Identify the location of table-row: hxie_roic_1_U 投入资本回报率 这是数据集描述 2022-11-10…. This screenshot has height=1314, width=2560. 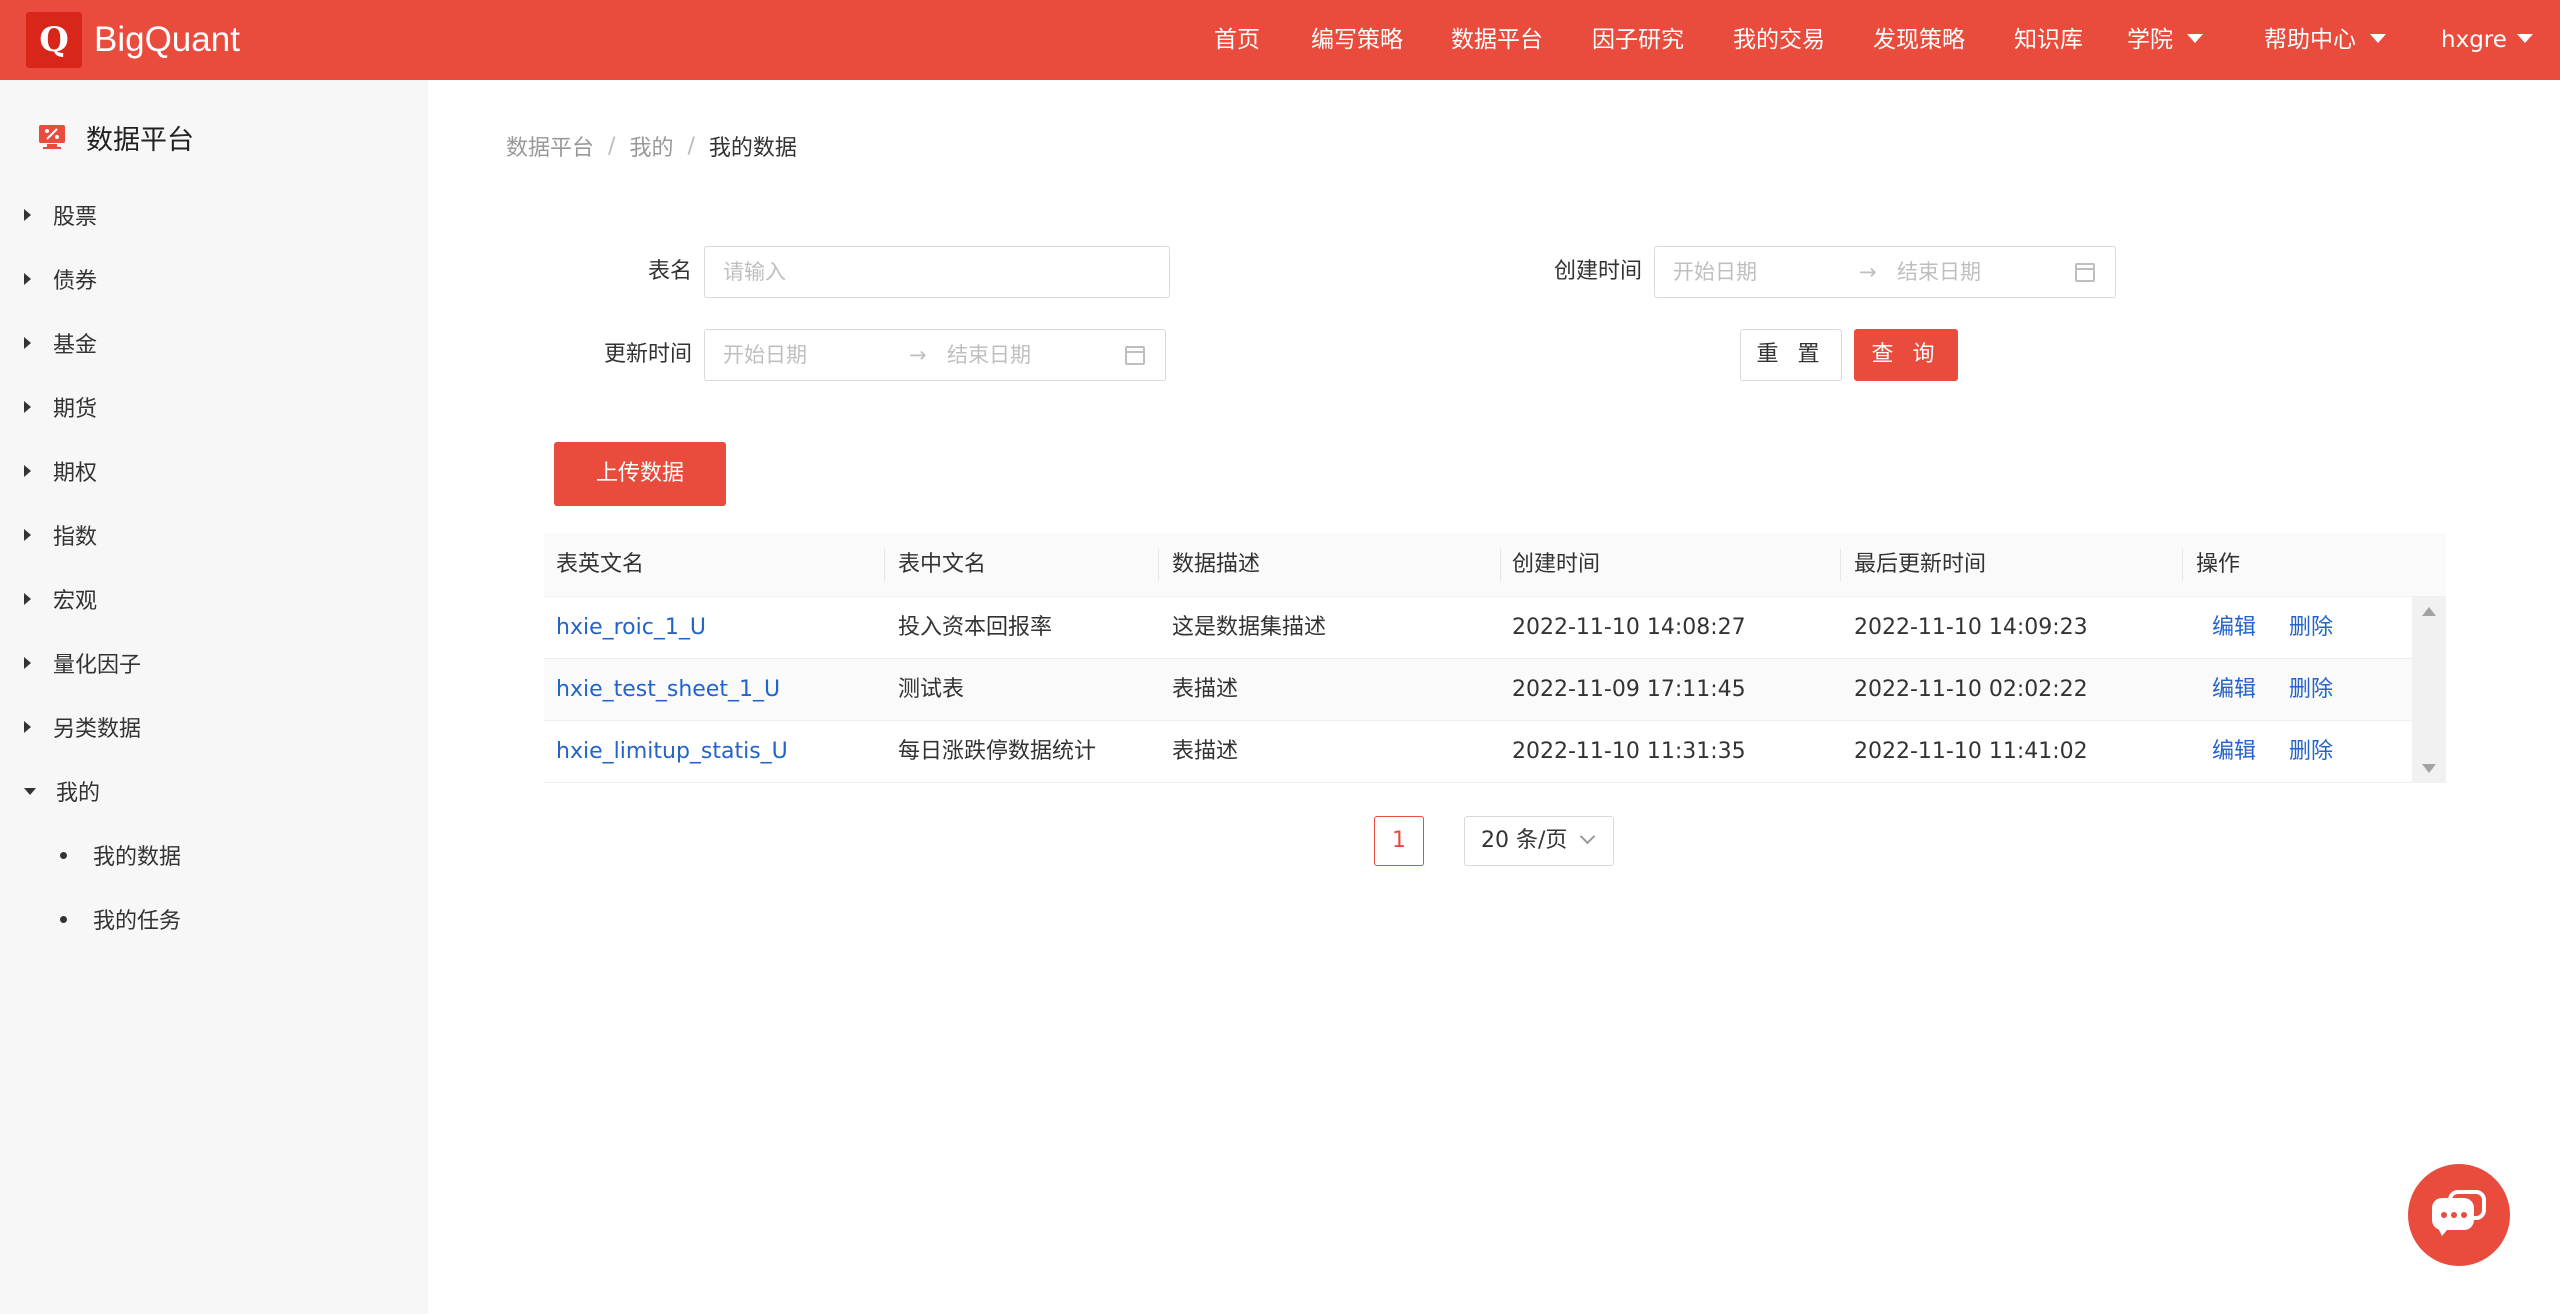
(1478, 628).